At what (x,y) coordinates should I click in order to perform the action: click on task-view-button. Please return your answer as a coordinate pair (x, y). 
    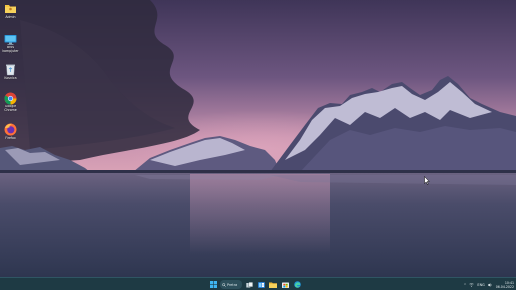
    Looking at the image, I should click on (249, 284).